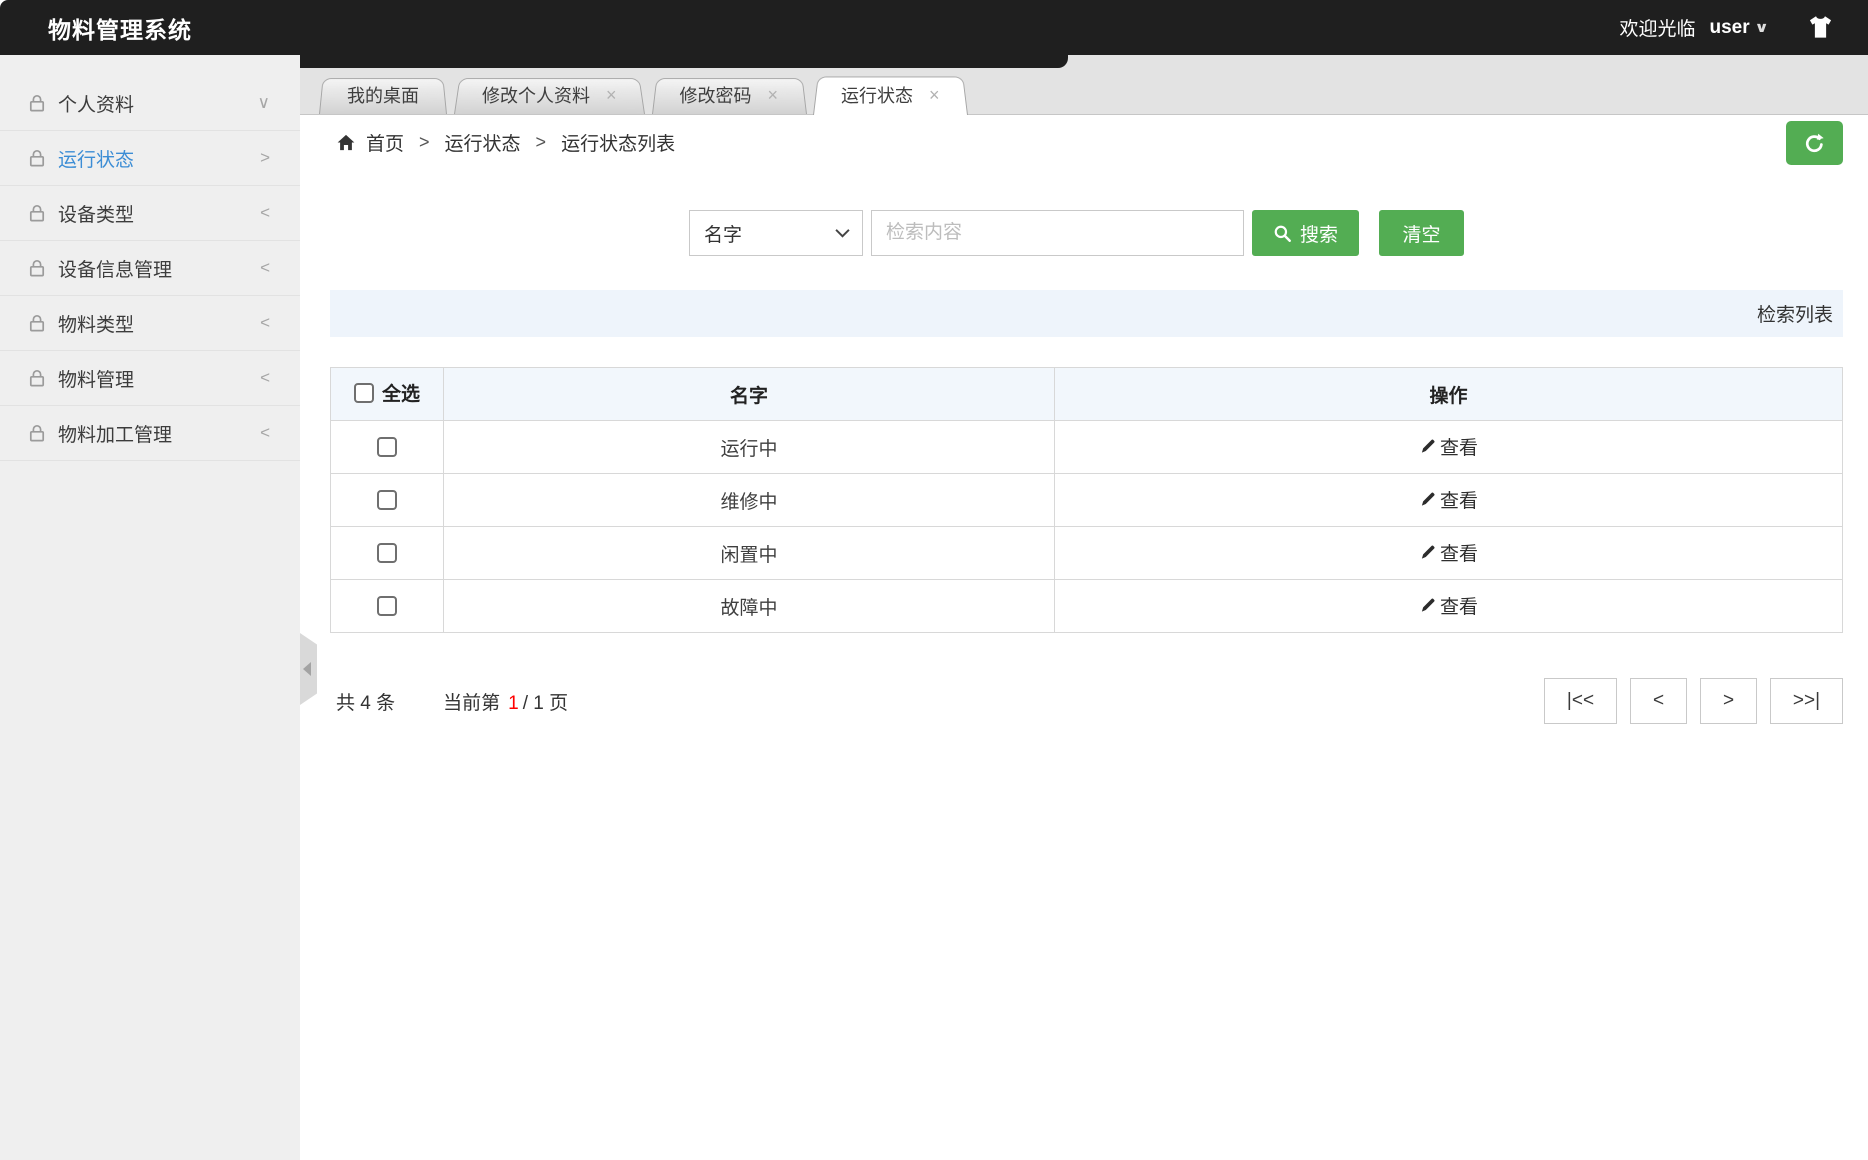 This screenshot has height=1160, width=1868. What do you see at coordinates (150, 213) in the screenshot?
I see `sidebar-item-设备类型: 设备类型 <` at bounding box center [150, 213].